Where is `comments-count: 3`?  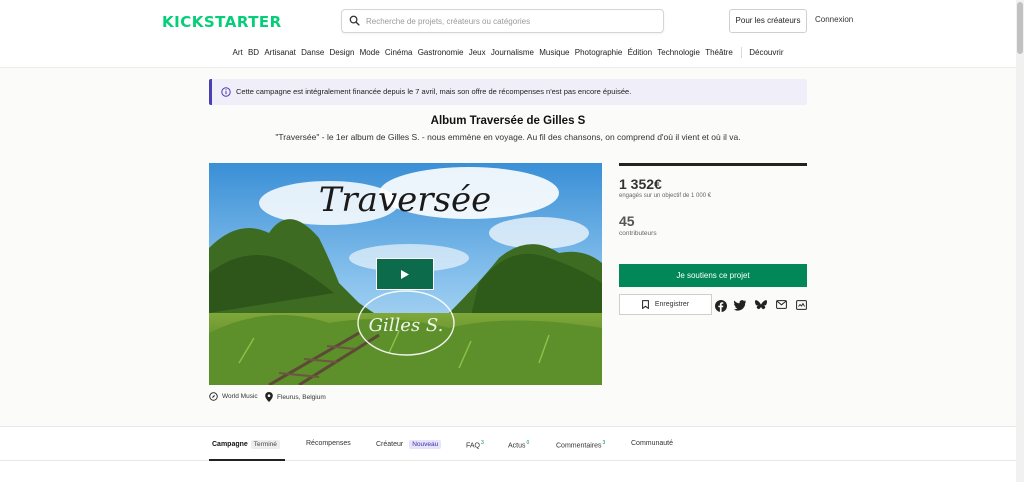
comments-count: 3 is located at coordinates (604, 443).